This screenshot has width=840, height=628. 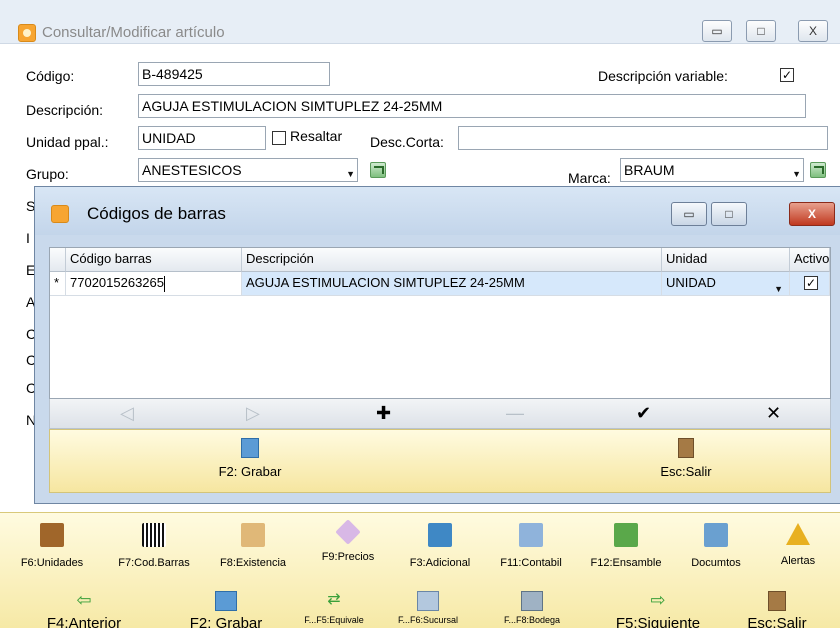 I want to click on cell-codigo: 7702015263265, so click(x=154, y=284).